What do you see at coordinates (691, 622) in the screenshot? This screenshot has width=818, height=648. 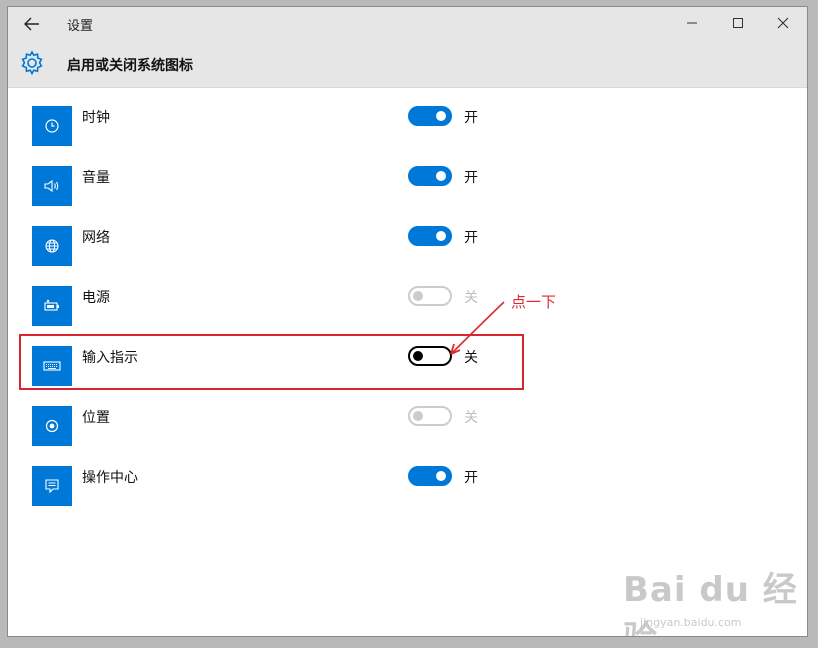 I see `watermark-url: jingyan.baidu.com` at bounding box center [691, 622].